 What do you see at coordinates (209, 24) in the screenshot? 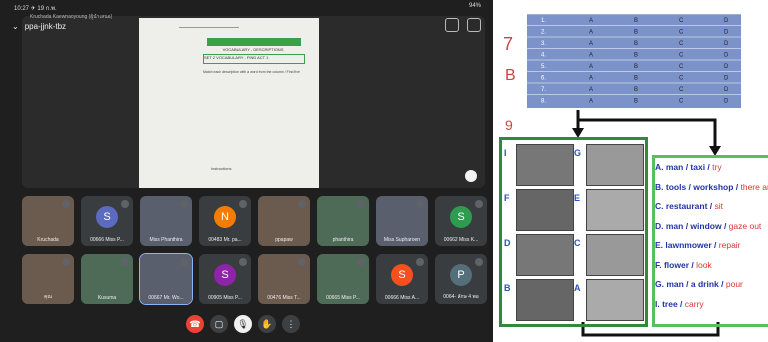
I see `annotation-toolbar` at bounding box center [209, 24].